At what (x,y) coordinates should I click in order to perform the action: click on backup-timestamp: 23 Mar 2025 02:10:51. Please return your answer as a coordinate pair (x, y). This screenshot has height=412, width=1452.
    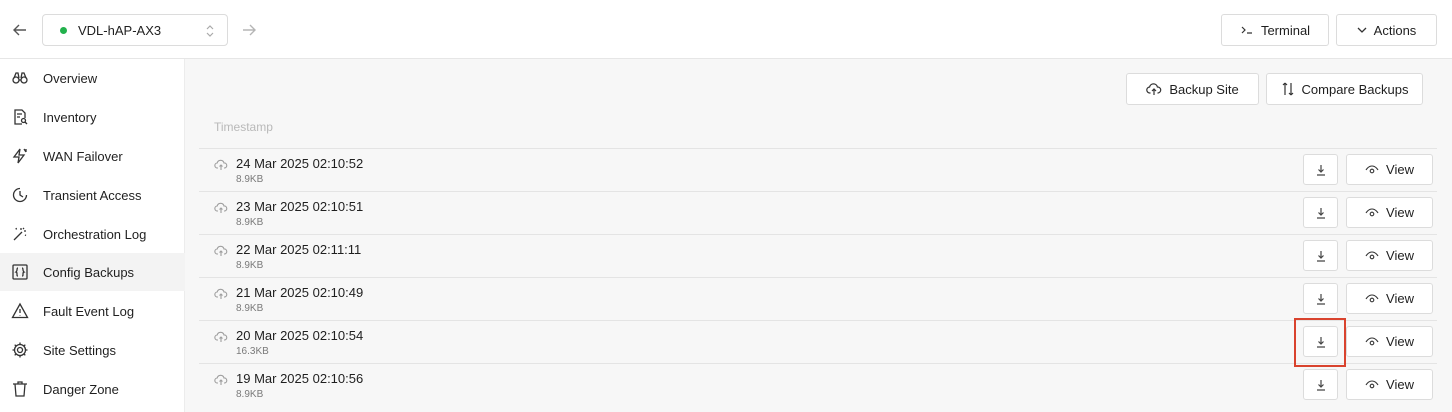
    Looking at the image, I should click on (300, 206).